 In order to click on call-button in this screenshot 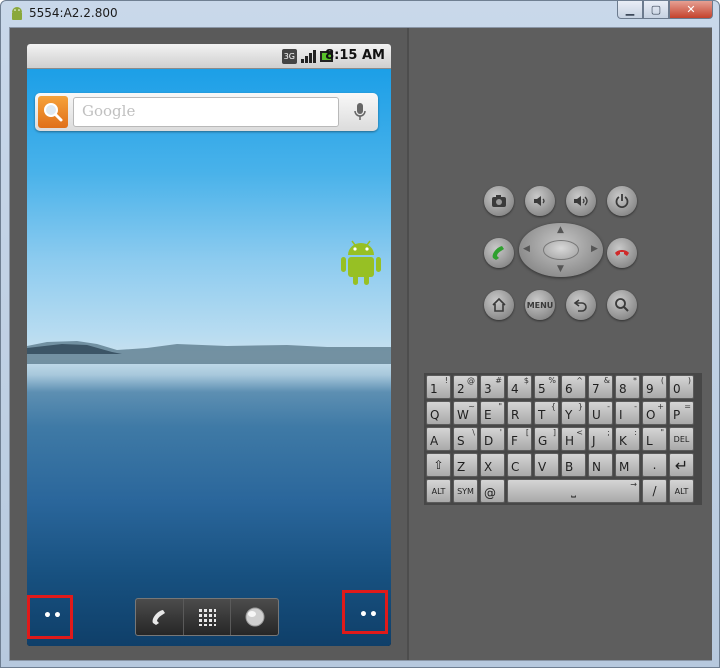, I will do `click(499, 253)`.